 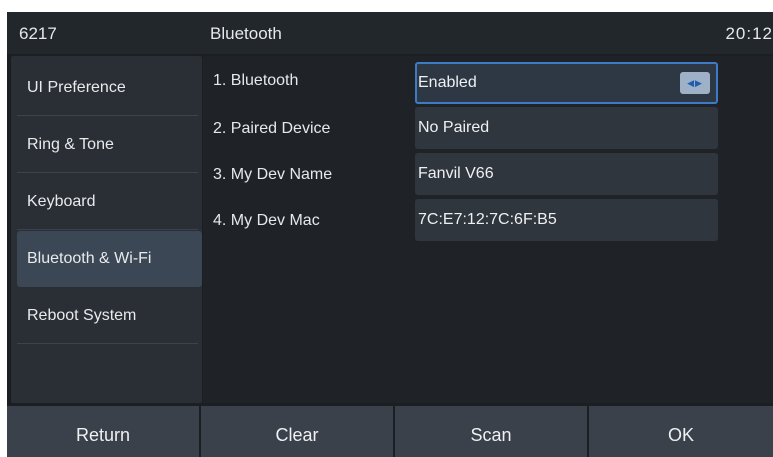 I want to click on sidebar-item-label: Ring & Tone, so click(x=70, y=144).